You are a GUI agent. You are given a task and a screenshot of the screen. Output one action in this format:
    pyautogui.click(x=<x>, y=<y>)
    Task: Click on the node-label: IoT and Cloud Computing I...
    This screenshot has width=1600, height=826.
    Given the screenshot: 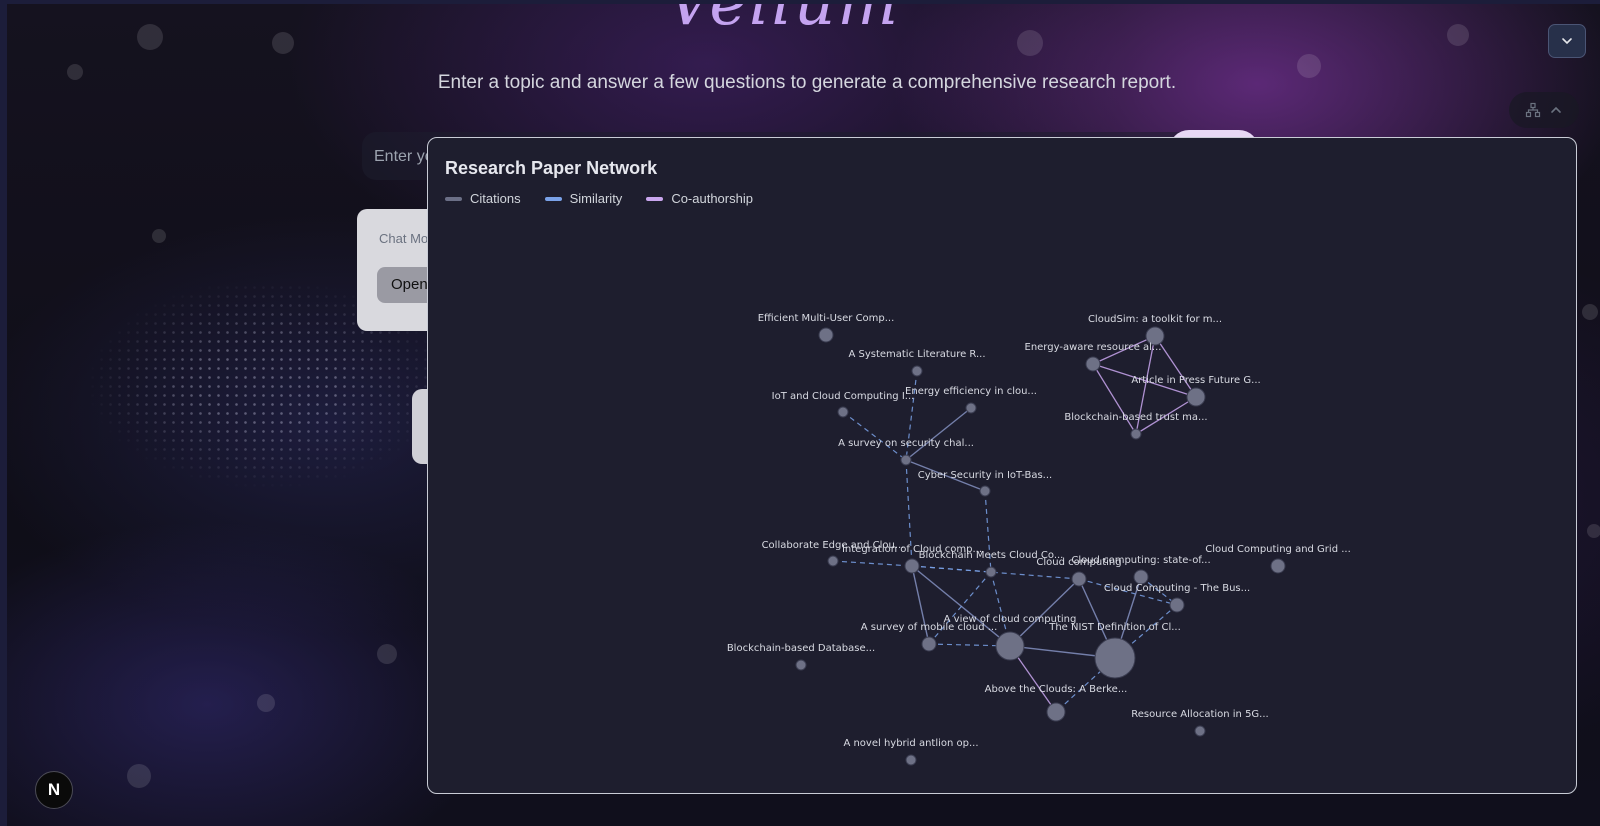 What is the action you would take?
    pyautogui.click(x=843, y=396)
    